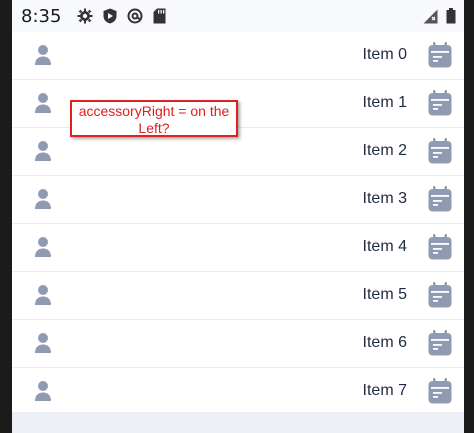 The width and height of the screenshot is (474, 433). I want to click on battery-icon, so click(451, 18).